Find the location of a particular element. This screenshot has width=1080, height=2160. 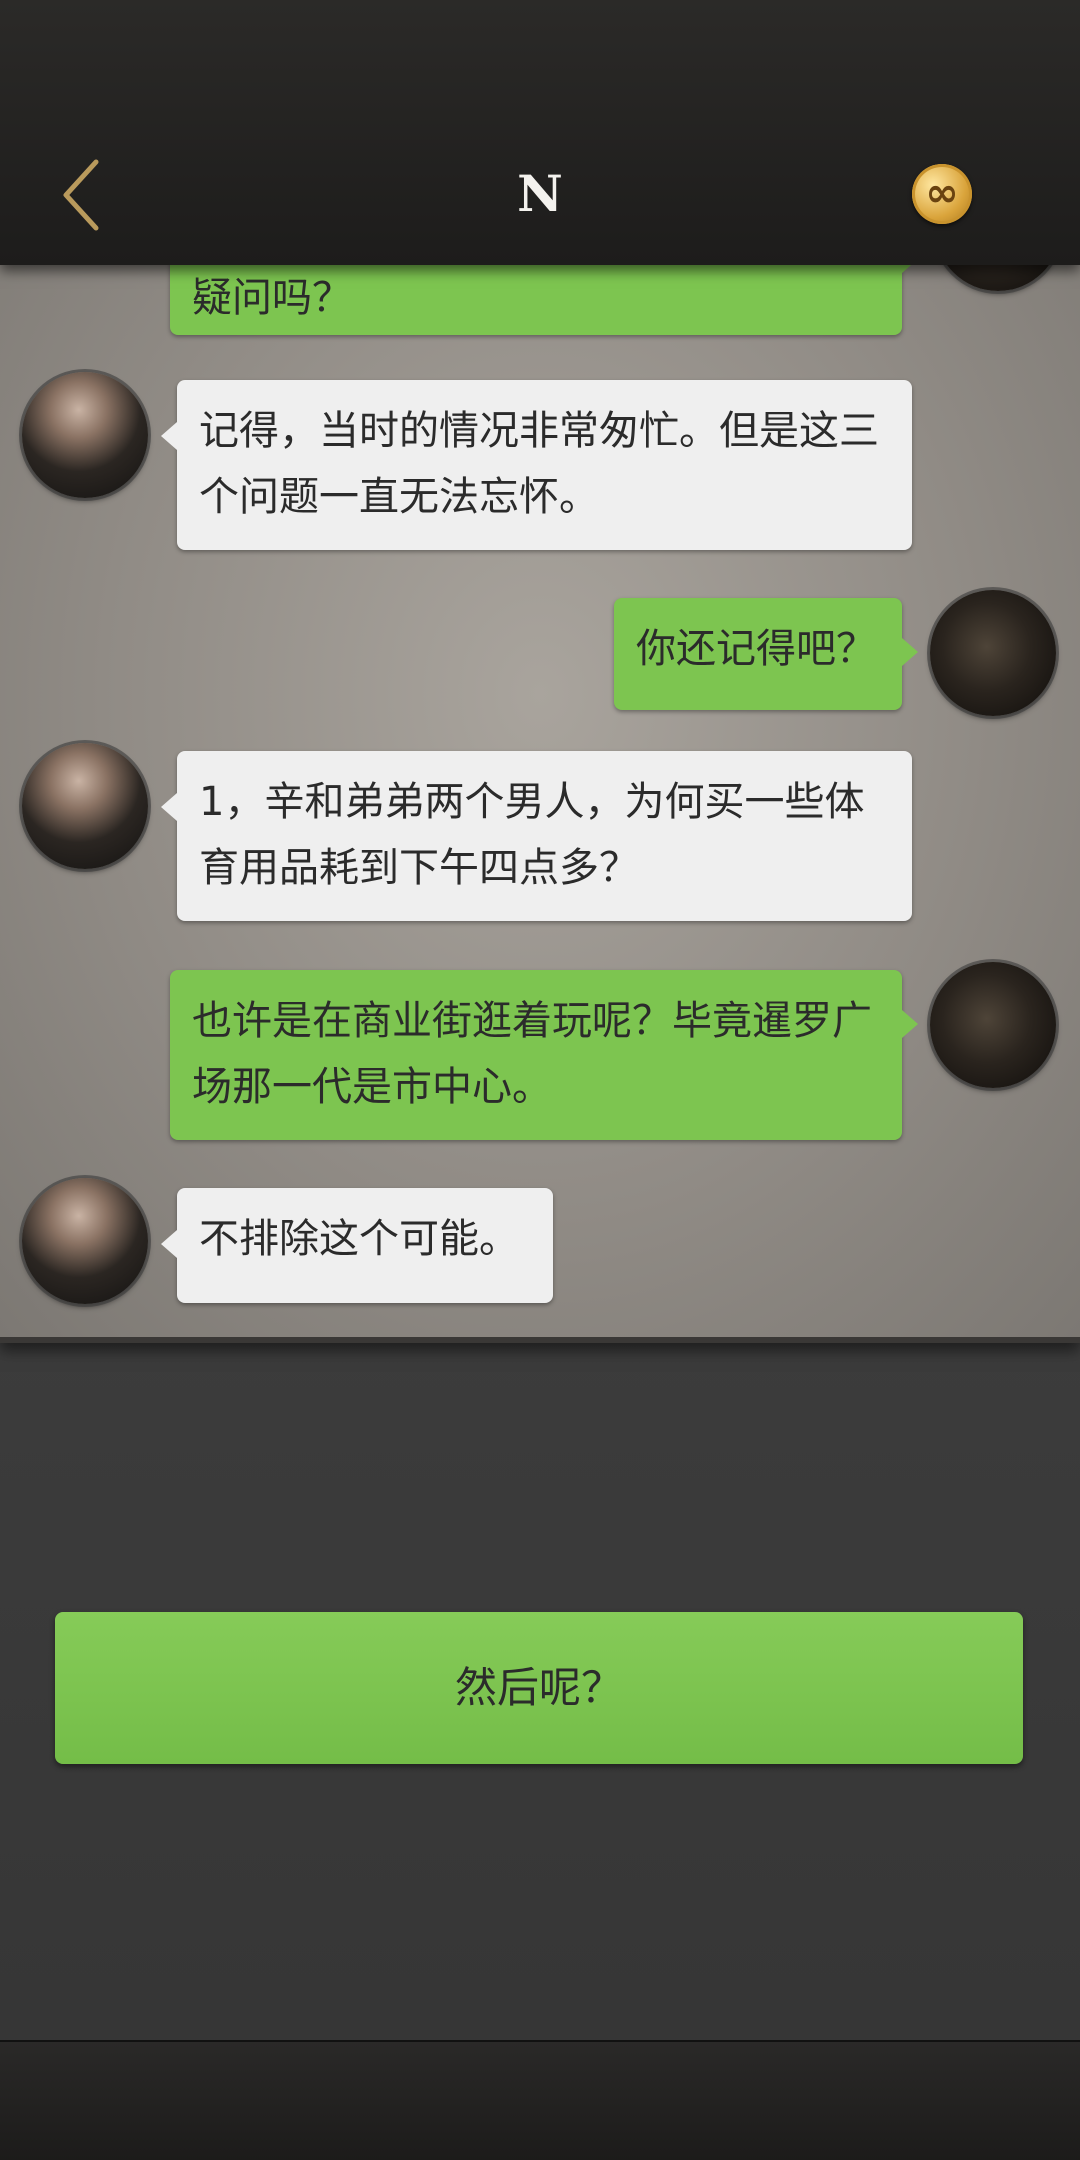

top-bar: N ∞ is located at coordinates (540, 132).